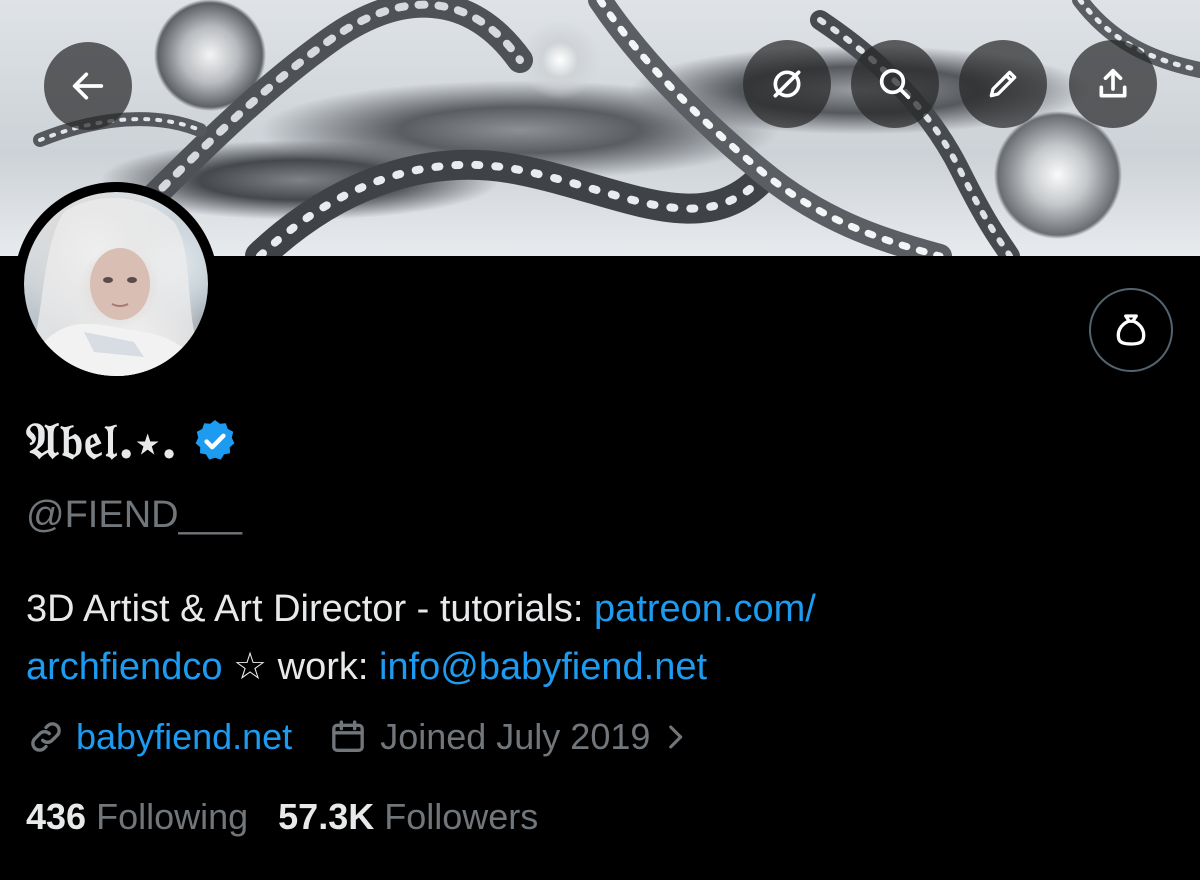 This screenshot has width=1200, height=880. Describe the element at coordinates (543, 667) in the screenshot. I see `email-link: info@babyfiend.net` at that location.